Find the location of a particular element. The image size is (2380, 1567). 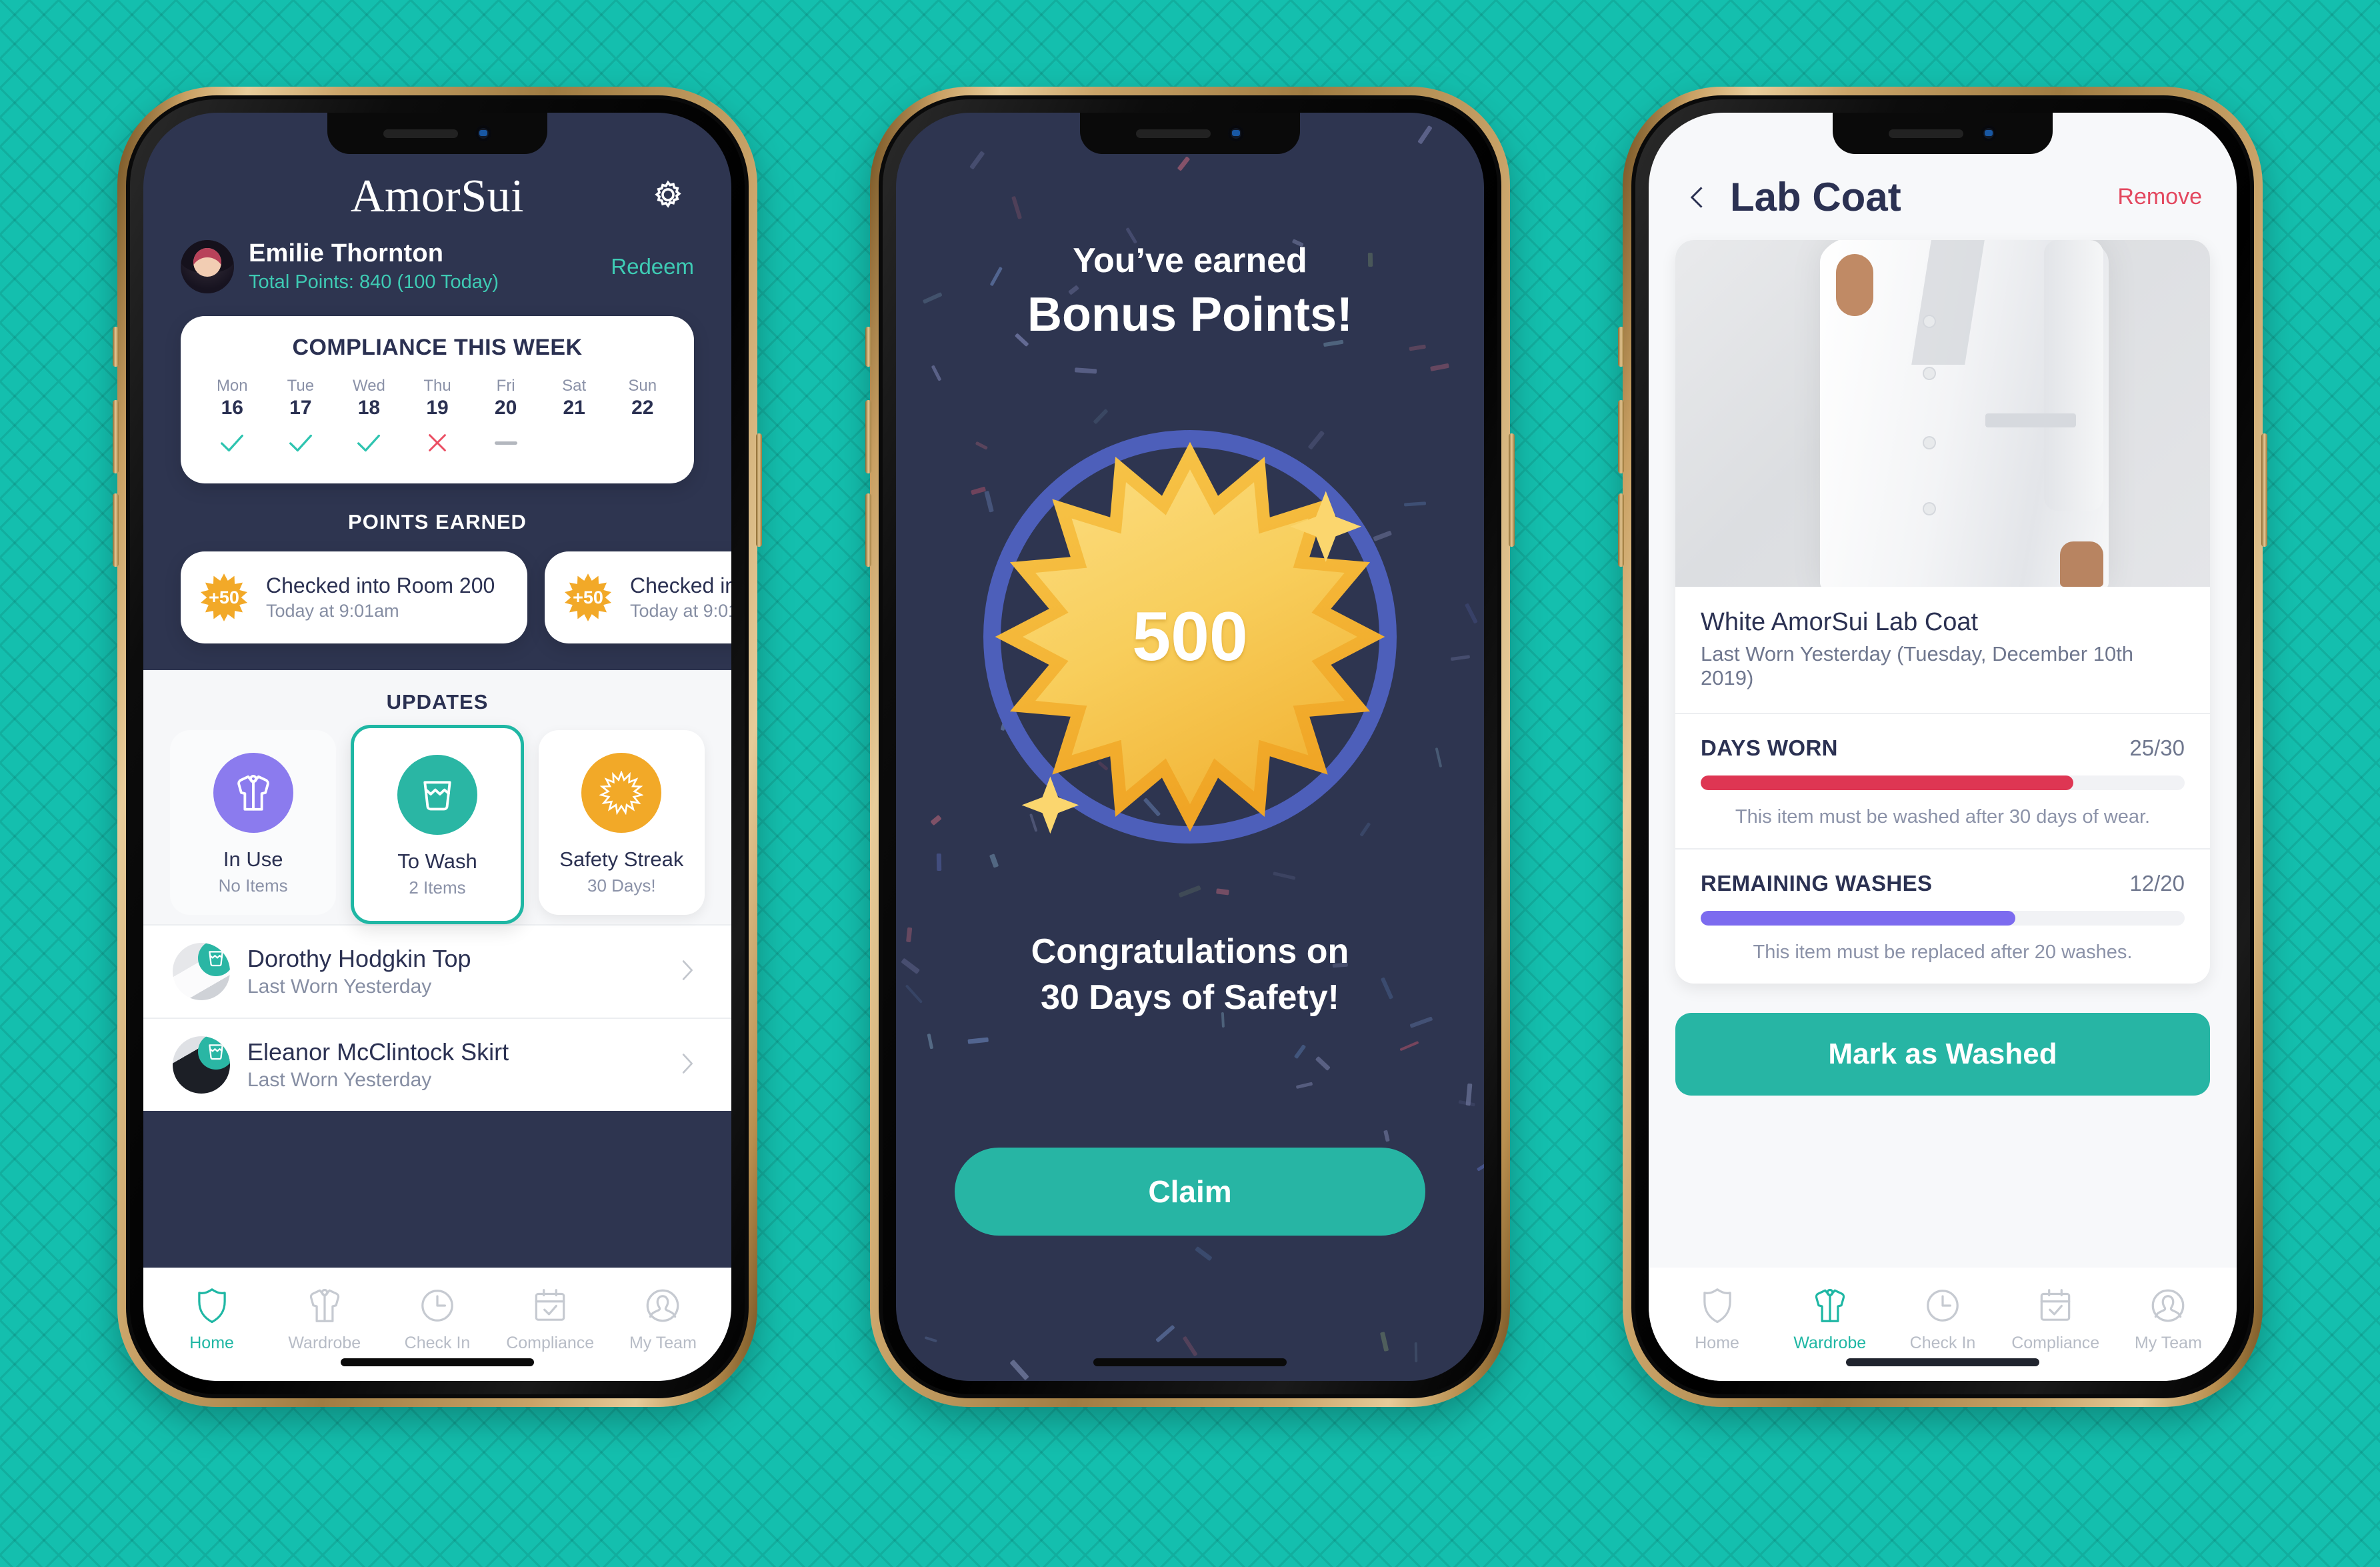

tab-label: Wardrobe is located at coordinates (324, 1343).